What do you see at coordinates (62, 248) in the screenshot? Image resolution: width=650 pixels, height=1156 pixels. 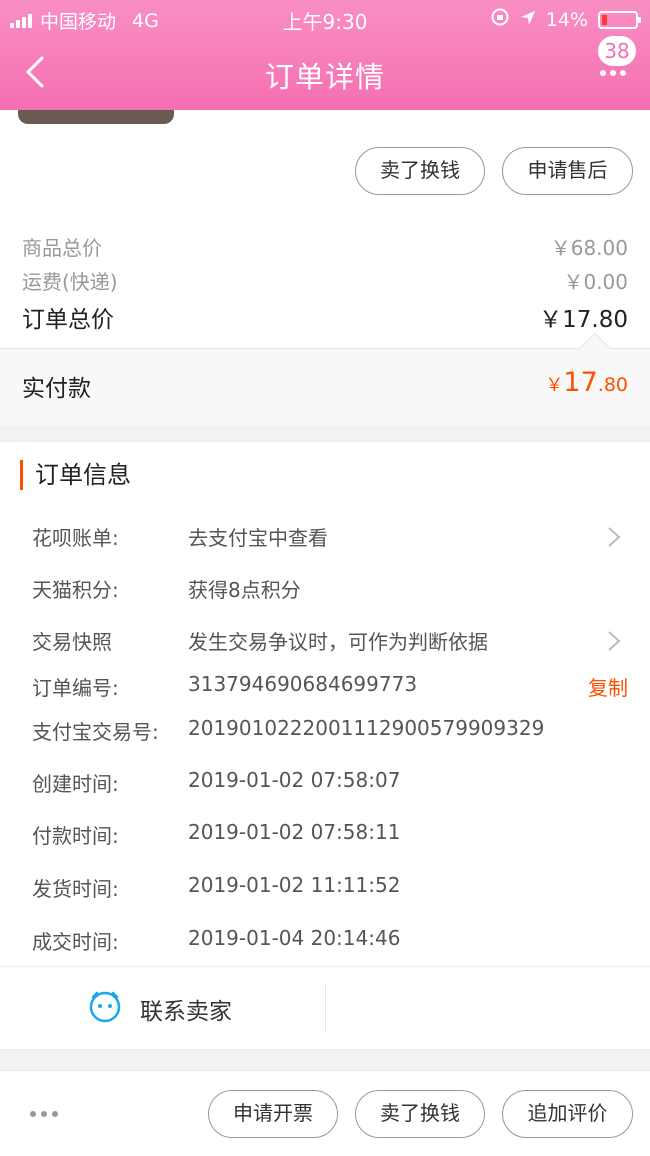 I see `goods-total-label: 商品总价` at bounding box center [62, 248].